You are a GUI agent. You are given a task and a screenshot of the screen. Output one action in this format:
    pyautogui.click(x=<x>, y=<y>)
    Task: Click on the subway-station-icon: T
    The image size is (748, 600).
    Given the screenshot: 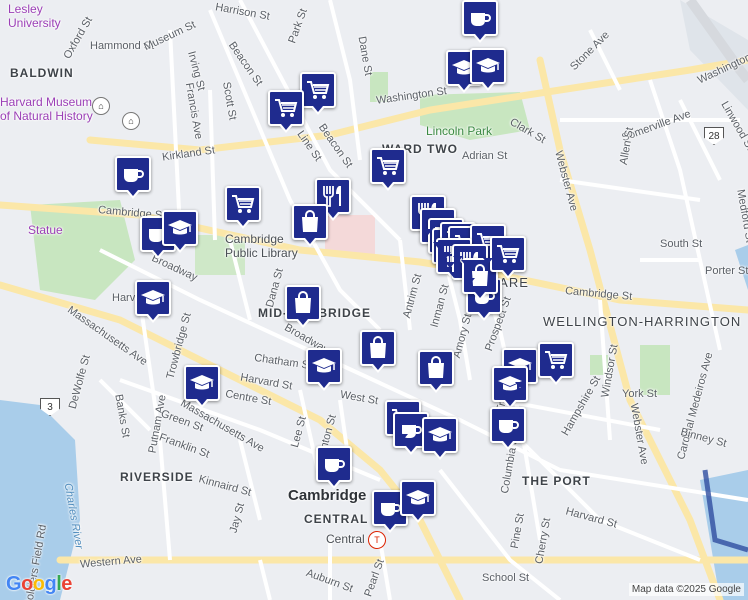 What is the action you would take?
    pyautogui.click(x=377, y=540)
    